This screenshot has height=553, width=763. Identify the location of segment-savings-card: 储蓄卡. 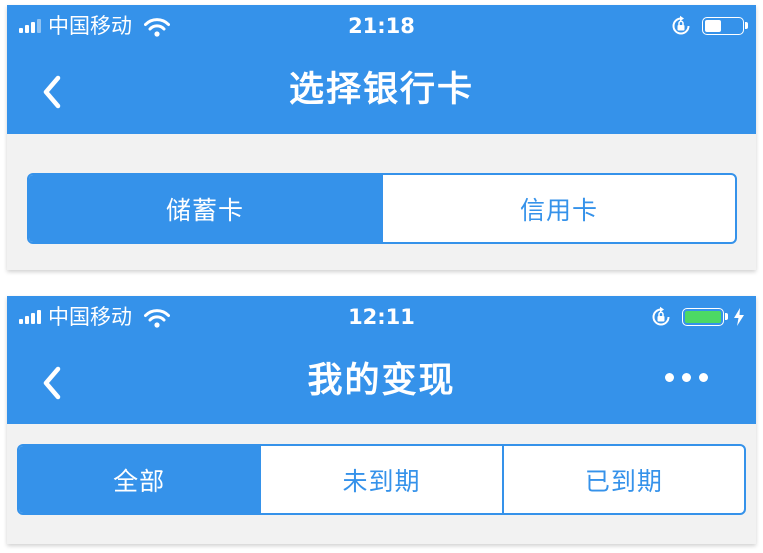
(205, 208).